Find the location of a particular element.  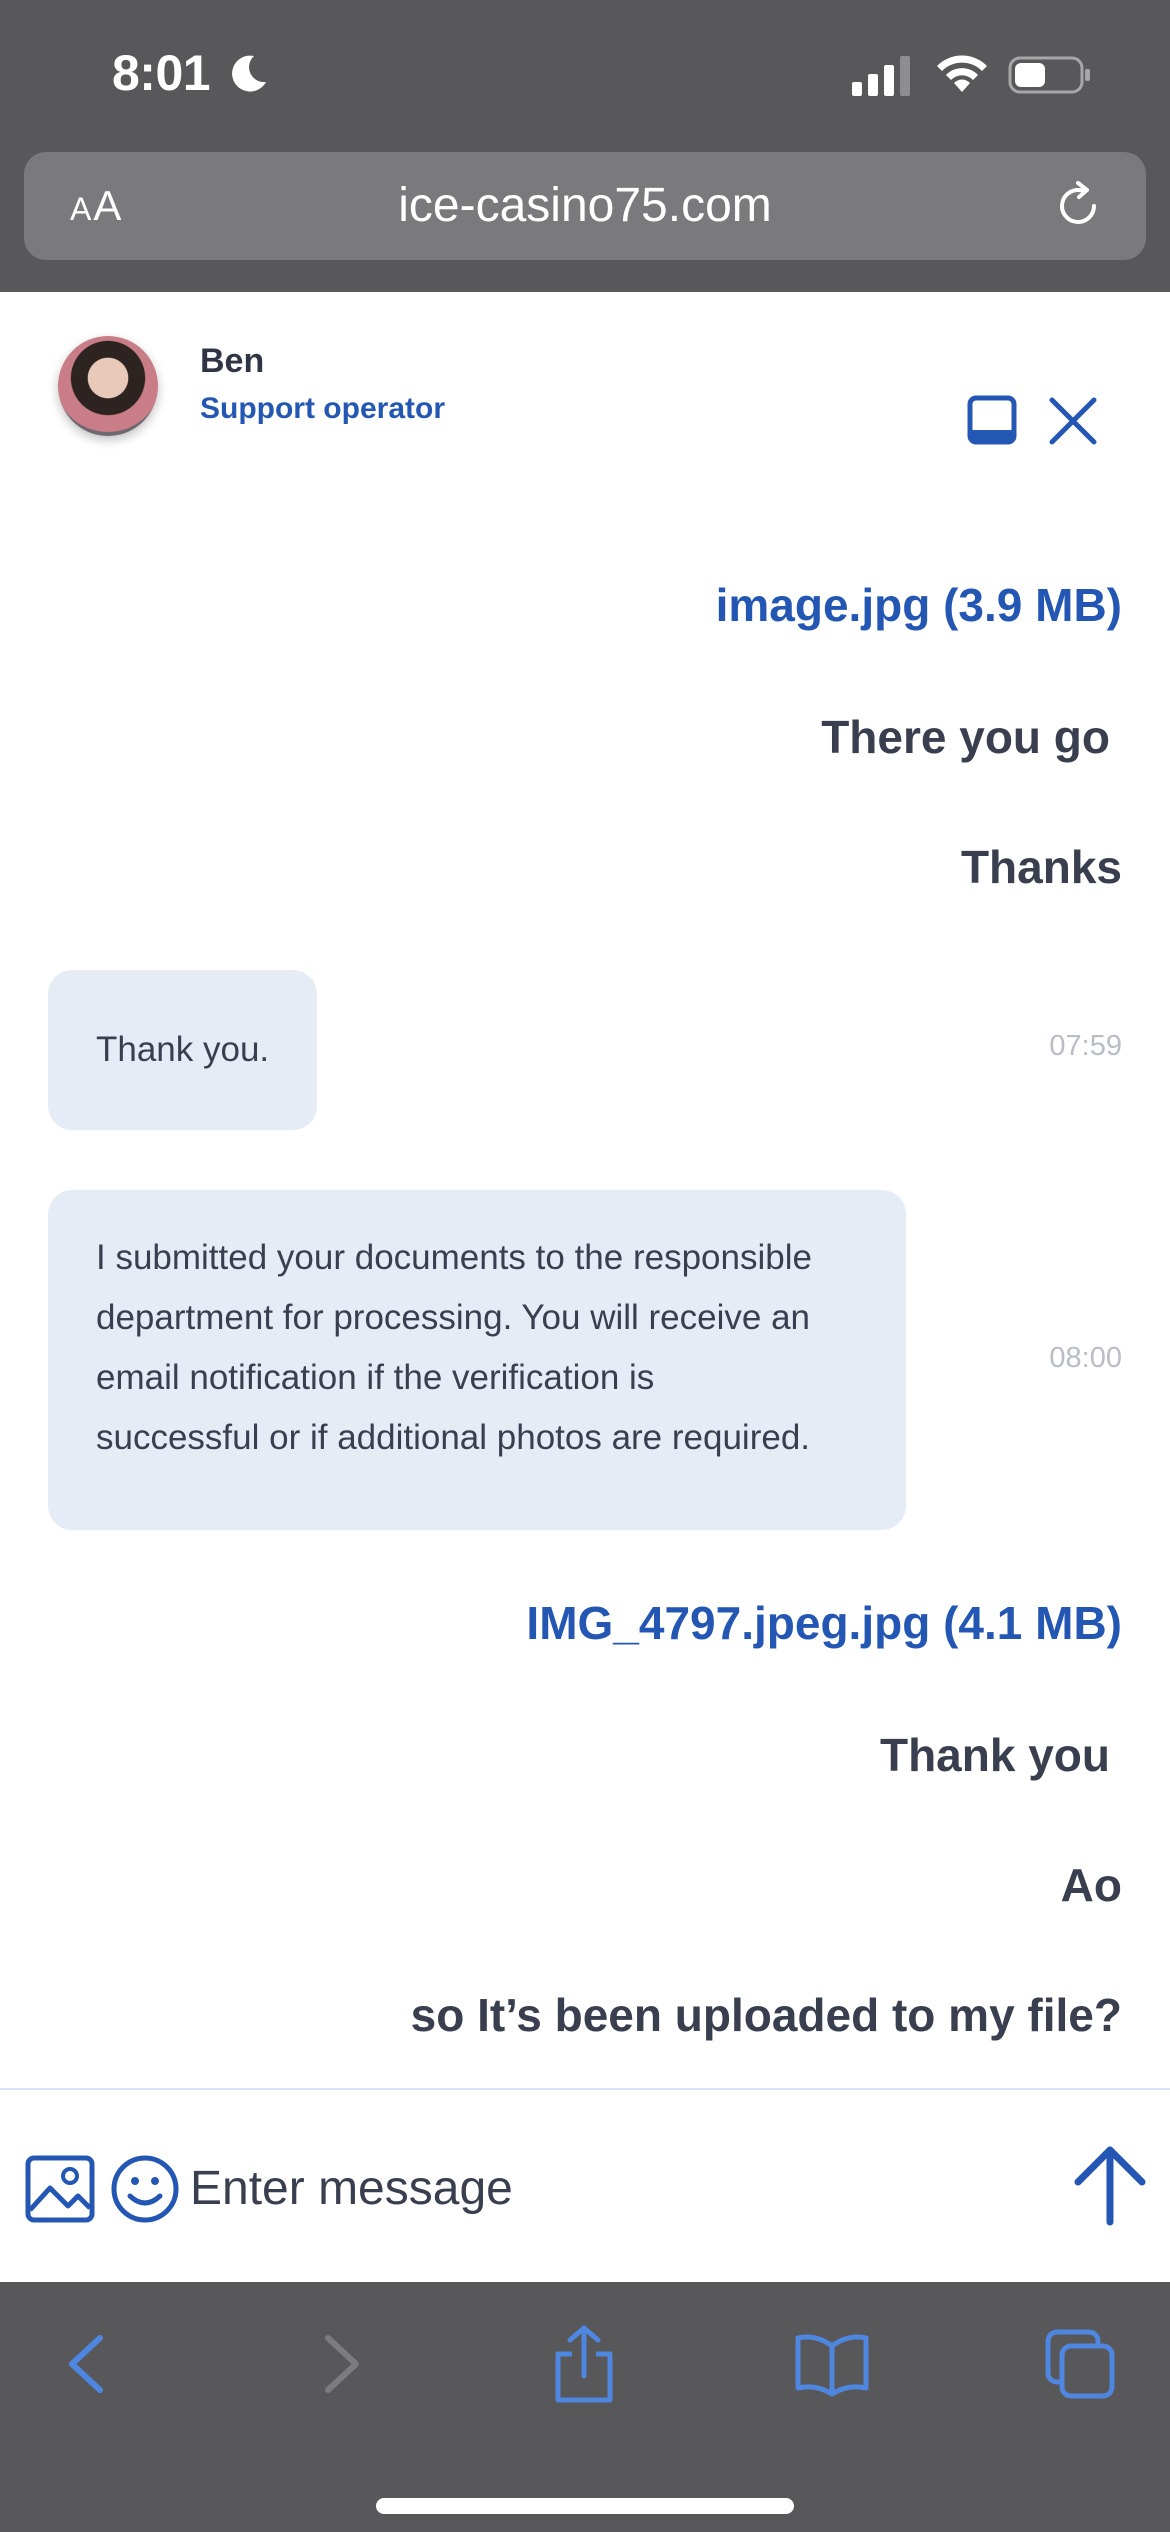

address-bar: AA ice-casino75.com is located at coordinates (585, 206).